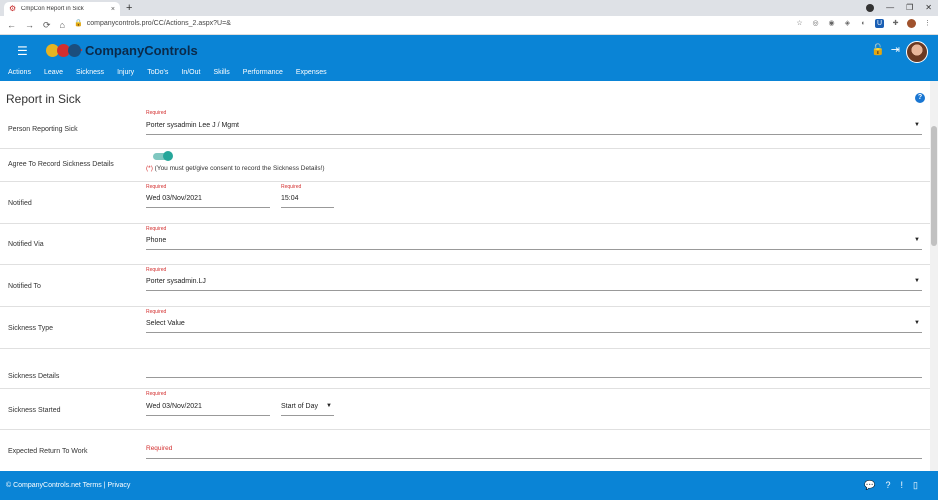  I want to click on home-button: ⌂, so click(62, 25).